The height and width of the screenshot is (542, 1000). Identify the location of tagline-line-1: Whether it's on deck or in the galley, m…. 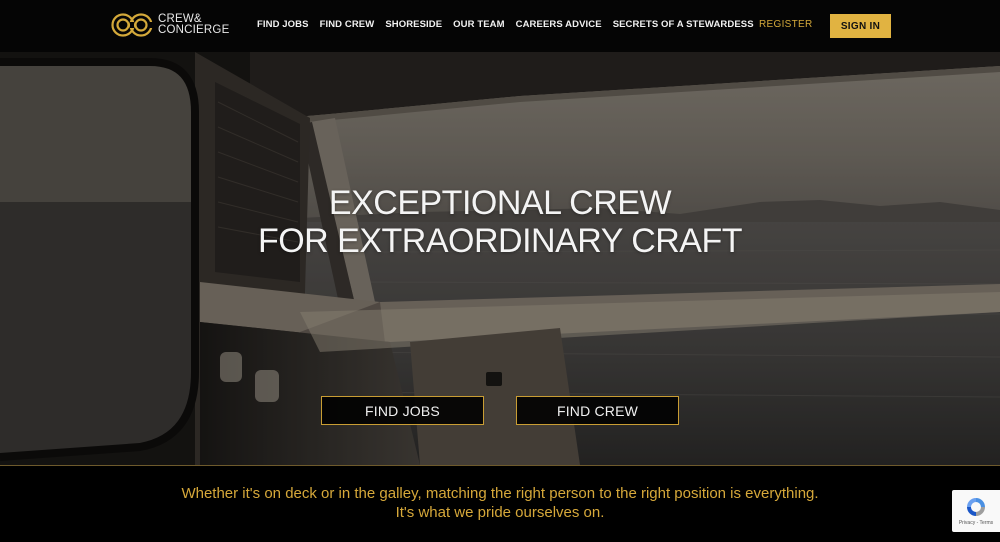
(500, 493).